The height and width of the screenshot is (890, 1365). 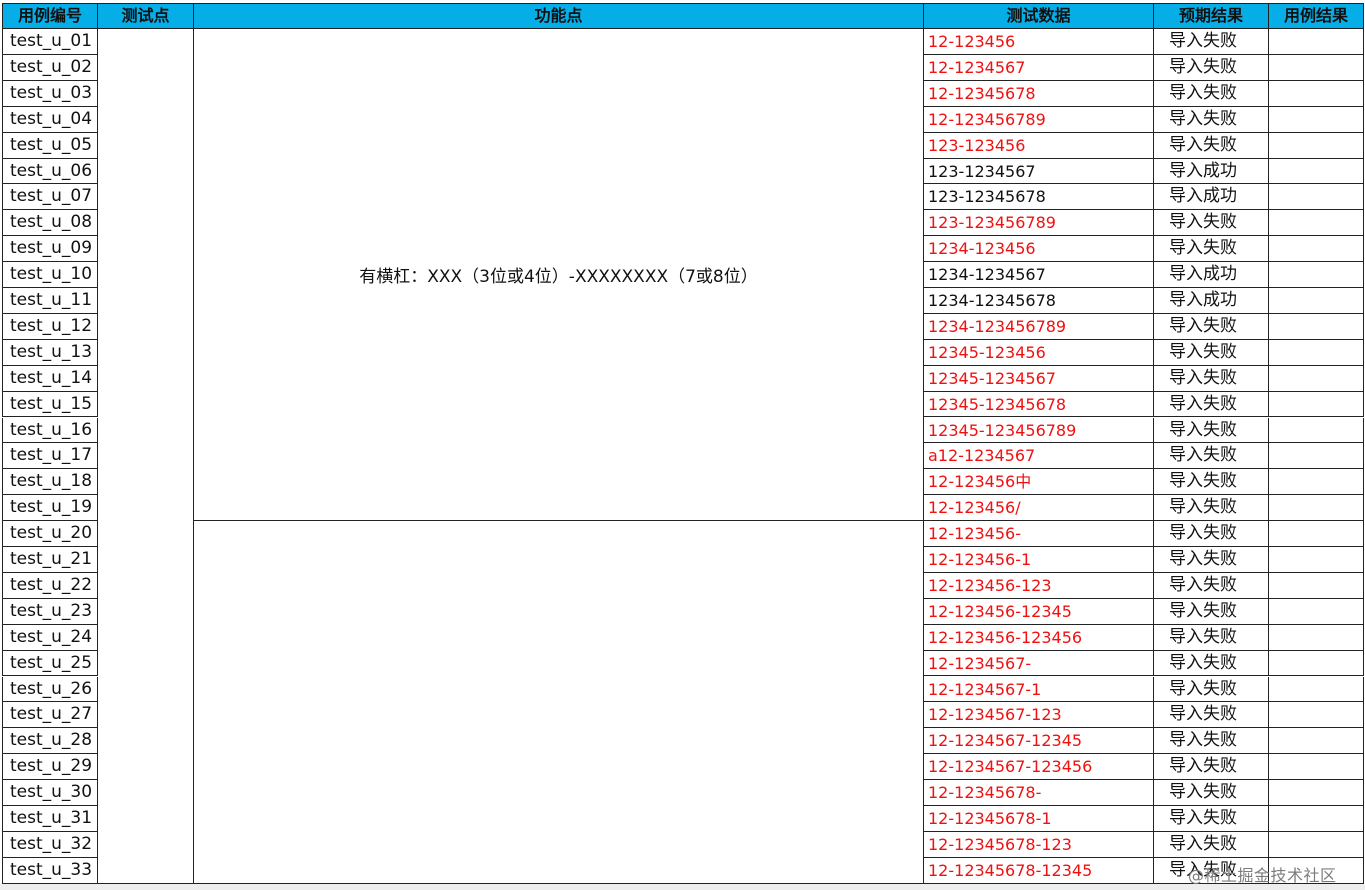 What do you see at coordinates (1039, 327) in the screenshot?
I see `test-data-cell: 1234-123456789` at bounding box center [1039, 327].